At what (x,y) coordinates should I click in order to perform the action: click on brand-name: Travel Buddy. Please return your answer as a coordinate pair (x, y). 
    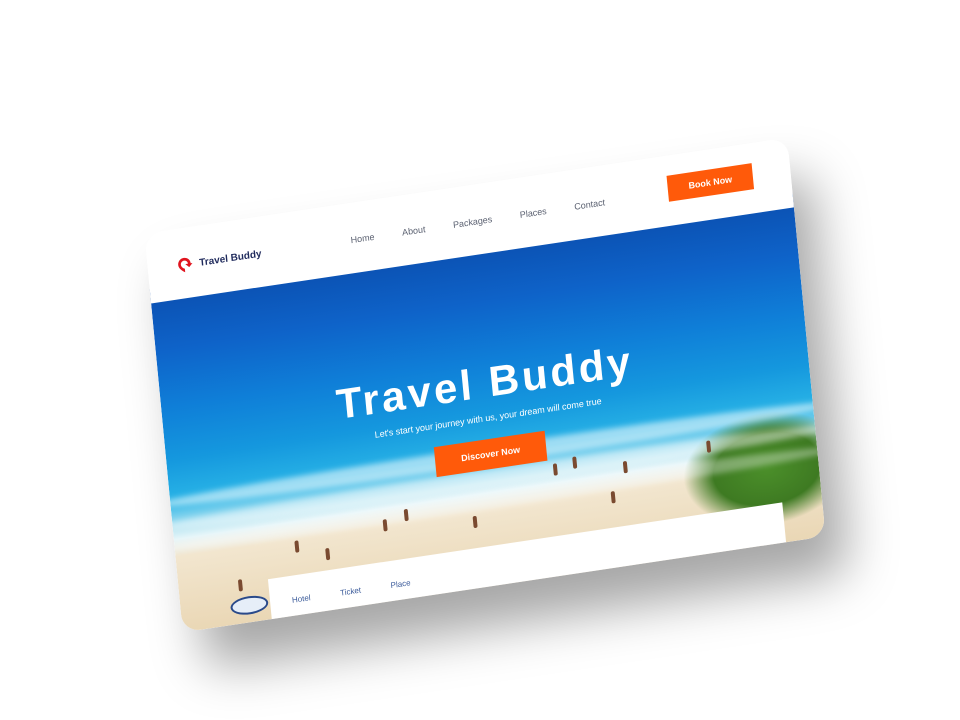
    Looking at the image, I should click on (230, 258).